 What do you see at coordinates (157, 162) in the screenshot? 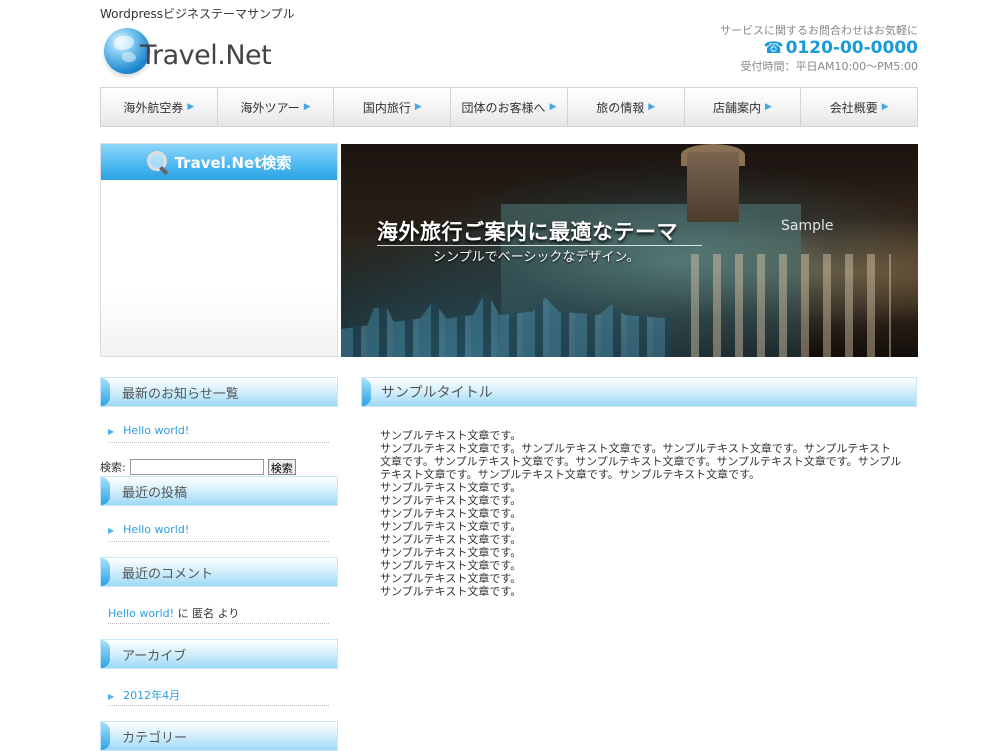
I see `magnifier-icon` at bounding box center [157, 162].